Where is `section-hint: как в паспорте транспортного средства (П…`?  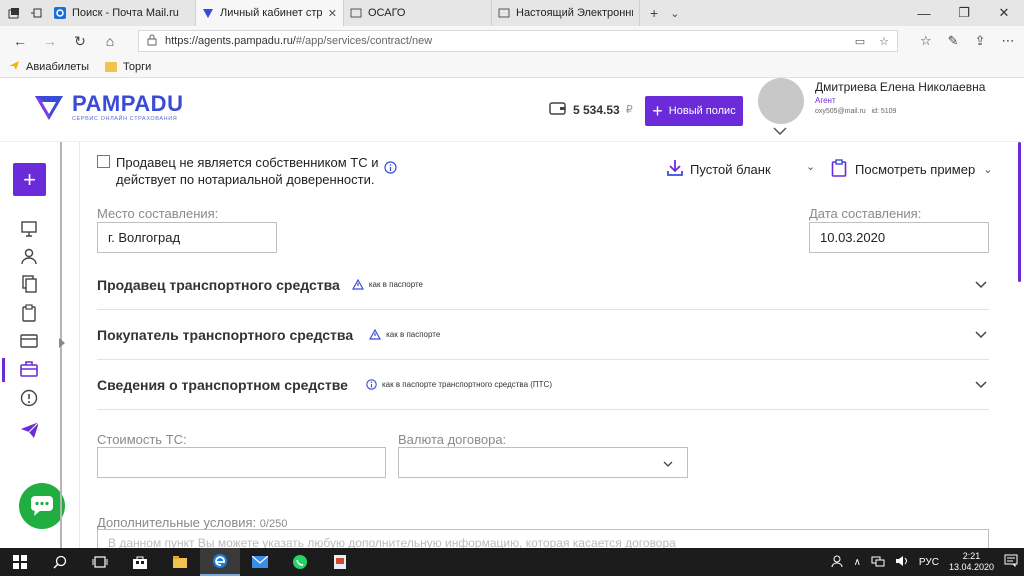
section-hint: как в паспорте транспортного средства (П… is located at coordinates (459, 384).